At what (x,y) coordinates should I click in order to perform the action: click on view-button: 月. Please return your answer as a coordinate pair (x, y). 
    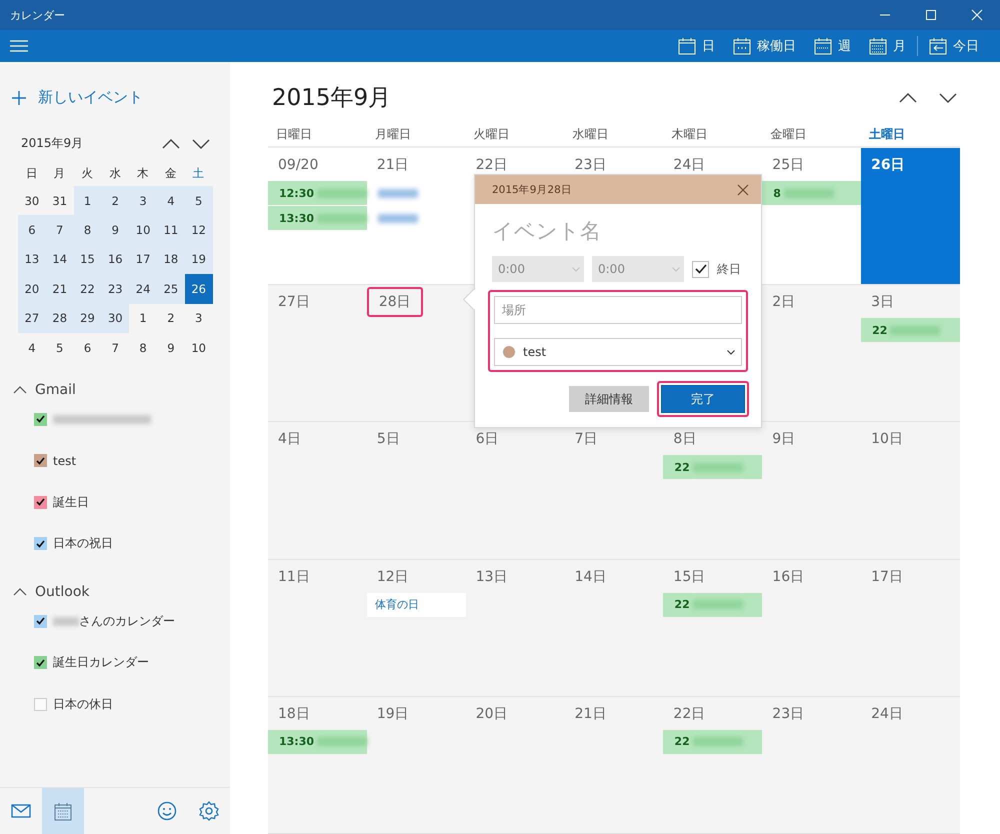
    Looking at the image, I should click on (887, 46).